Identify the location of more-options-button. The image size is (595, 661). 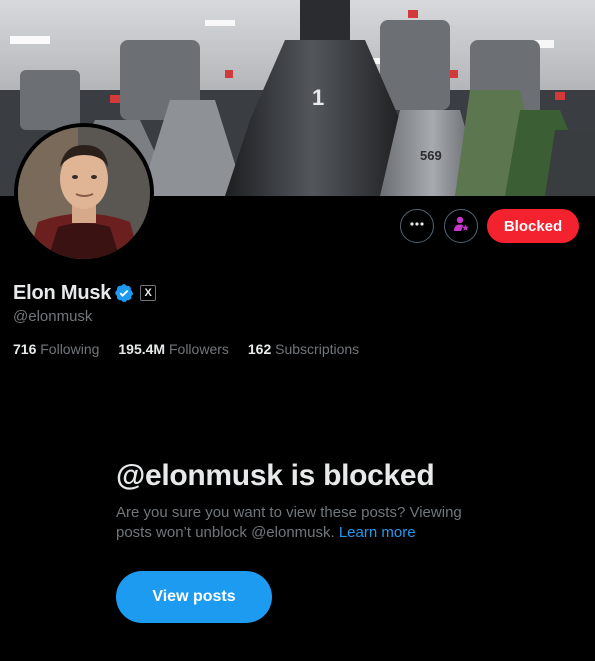
(417, 226).